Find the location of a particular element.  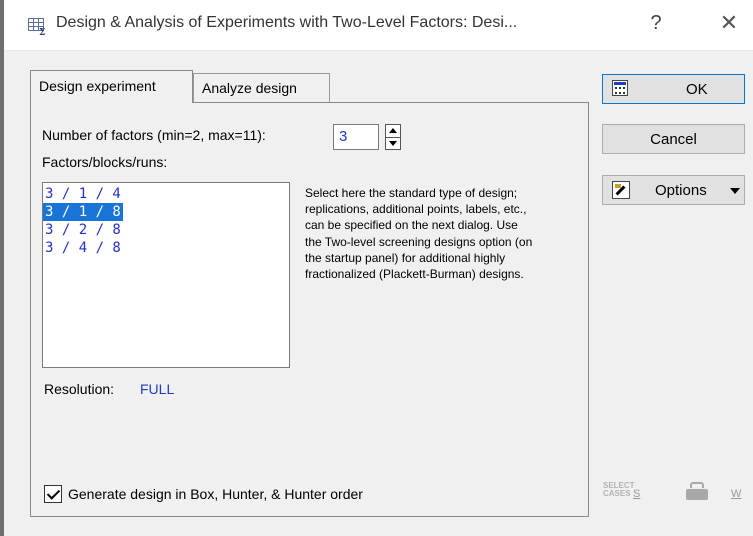

options-button: Options is located at coordinates (673, 190).